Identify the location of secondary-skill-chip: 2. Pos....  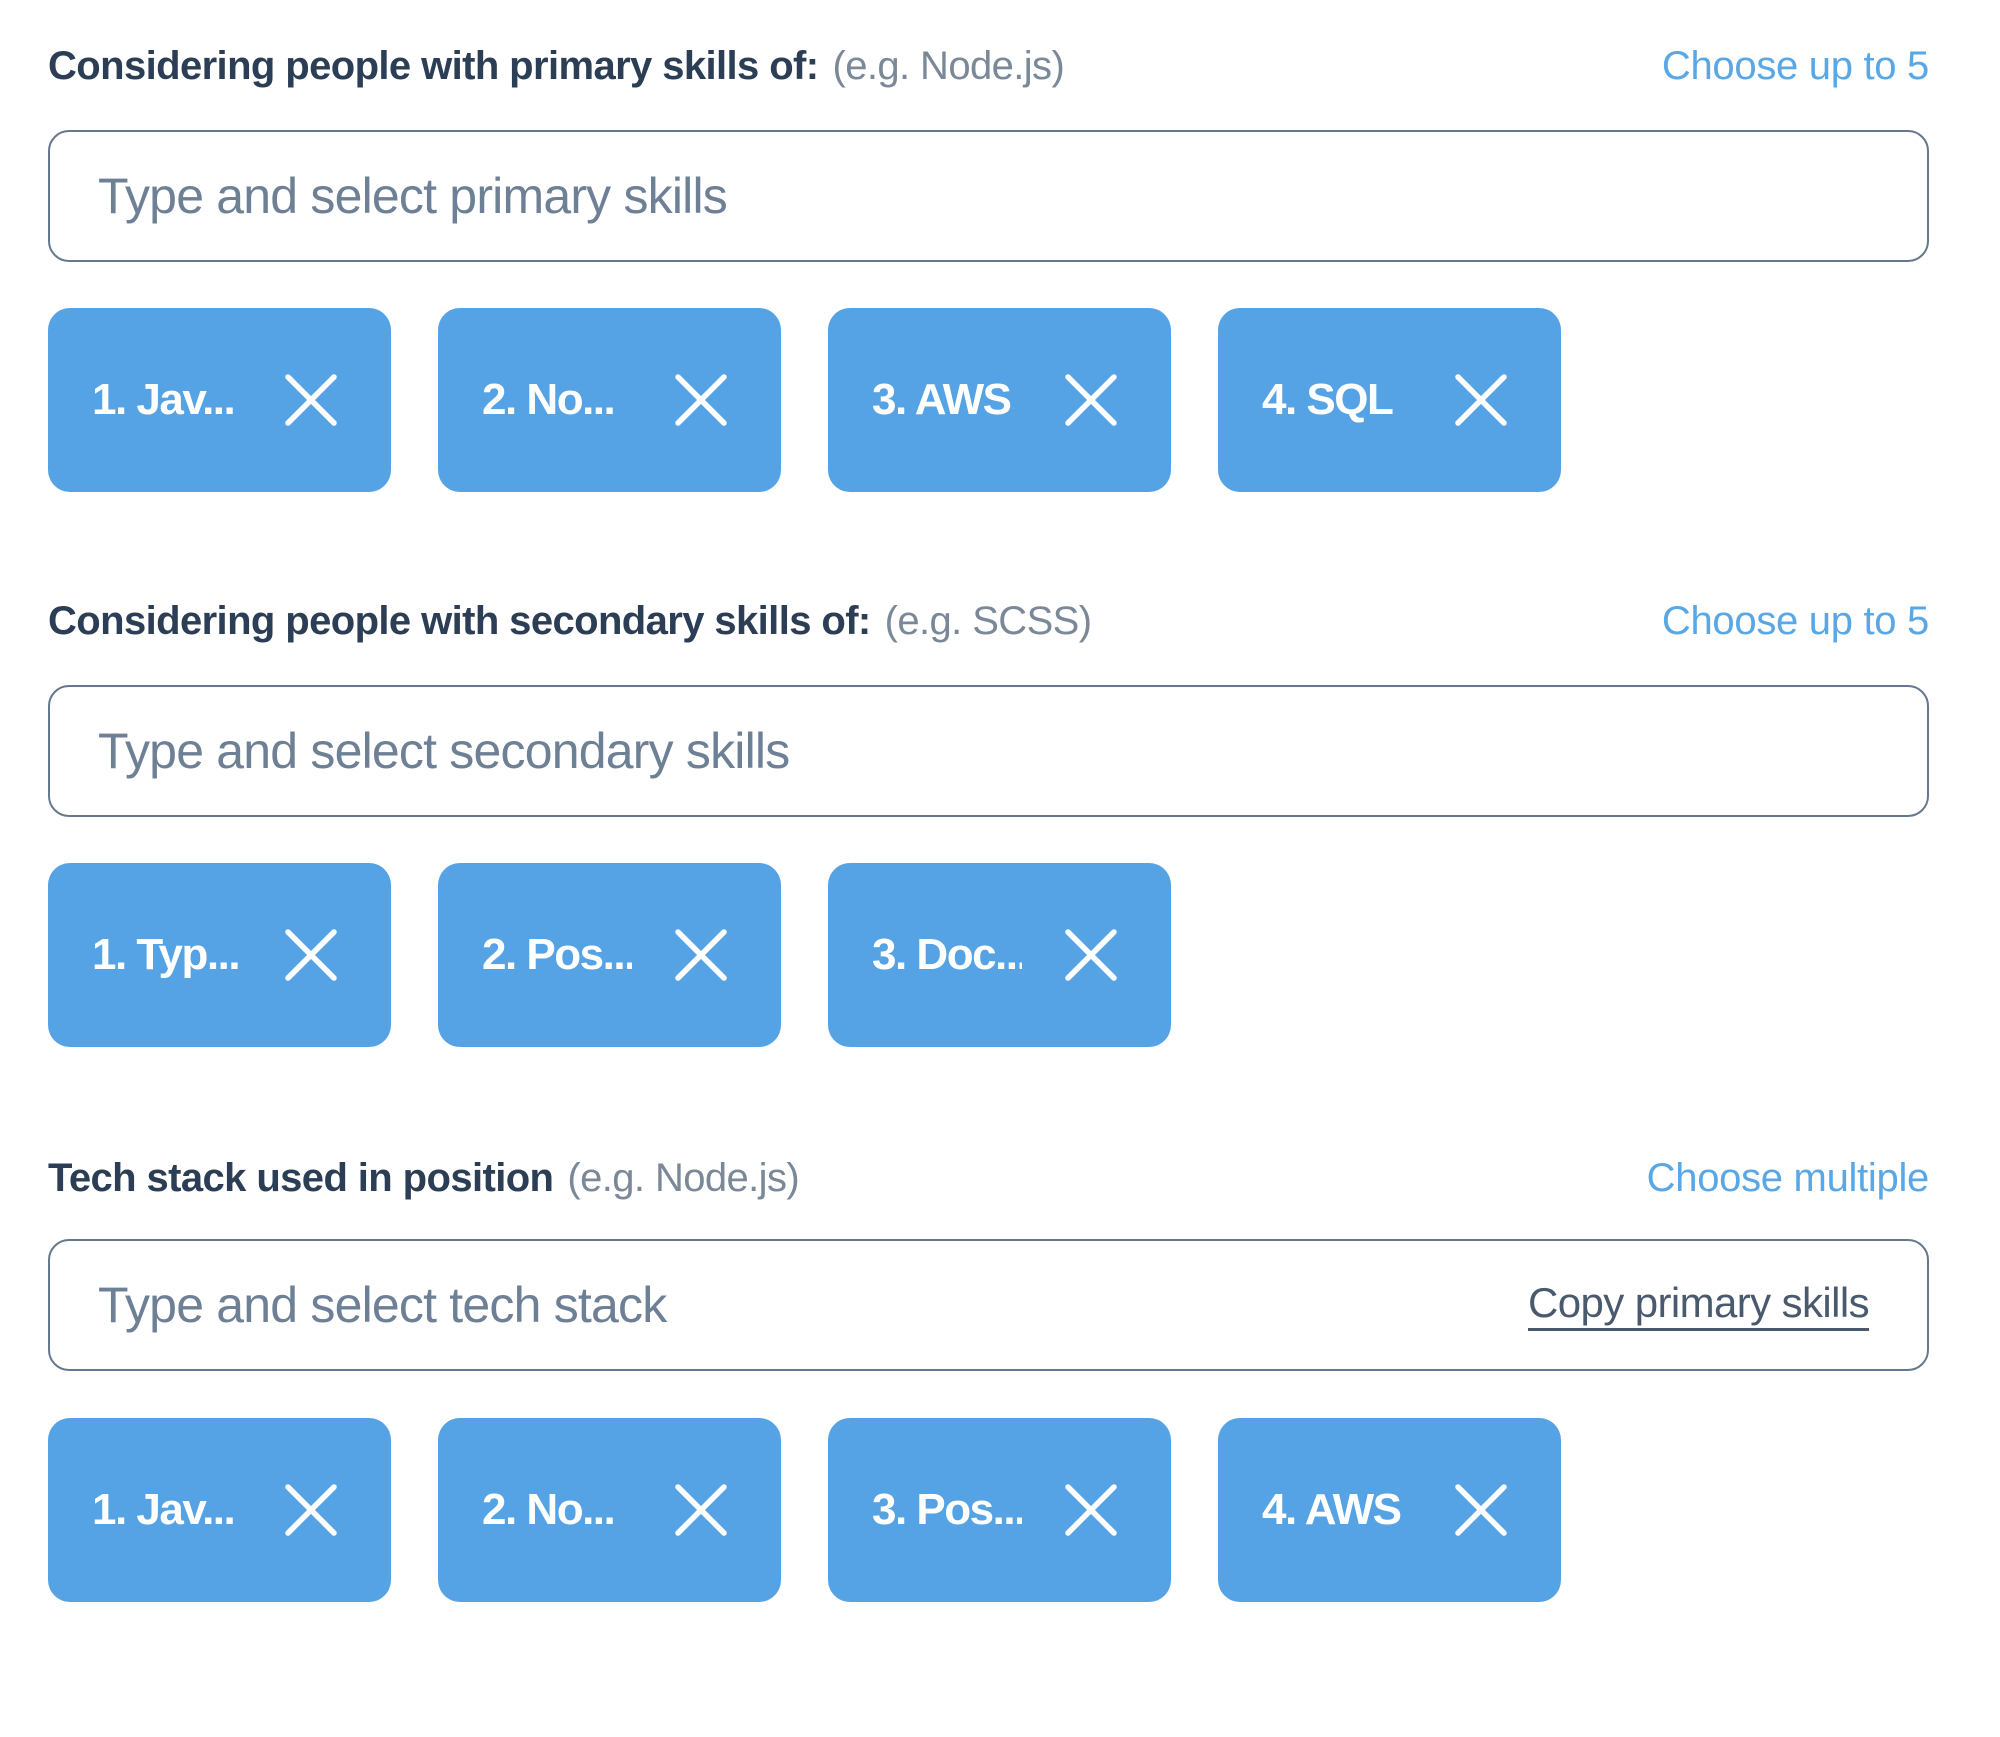
(609, 955).